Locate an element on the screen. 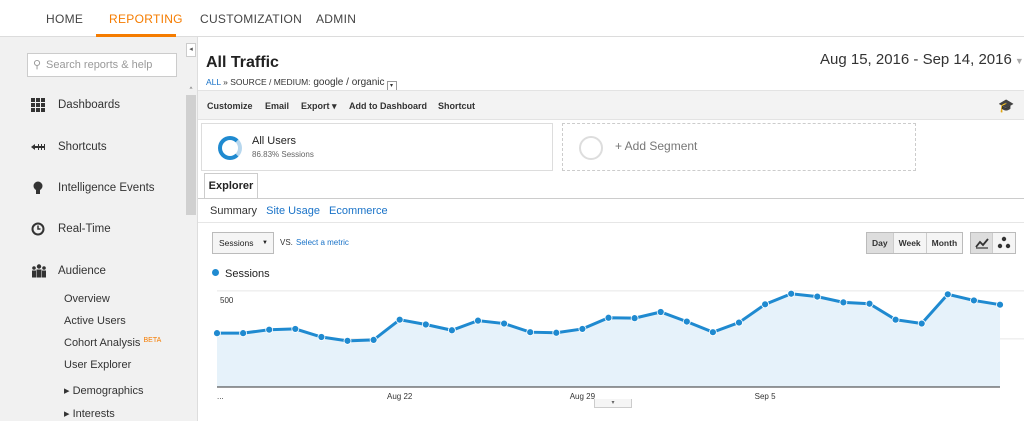 The height and width of the screenshot is (421, 1024). sidebar-subitem-label: Cohort Analysis is located at coordinates (102, 343).